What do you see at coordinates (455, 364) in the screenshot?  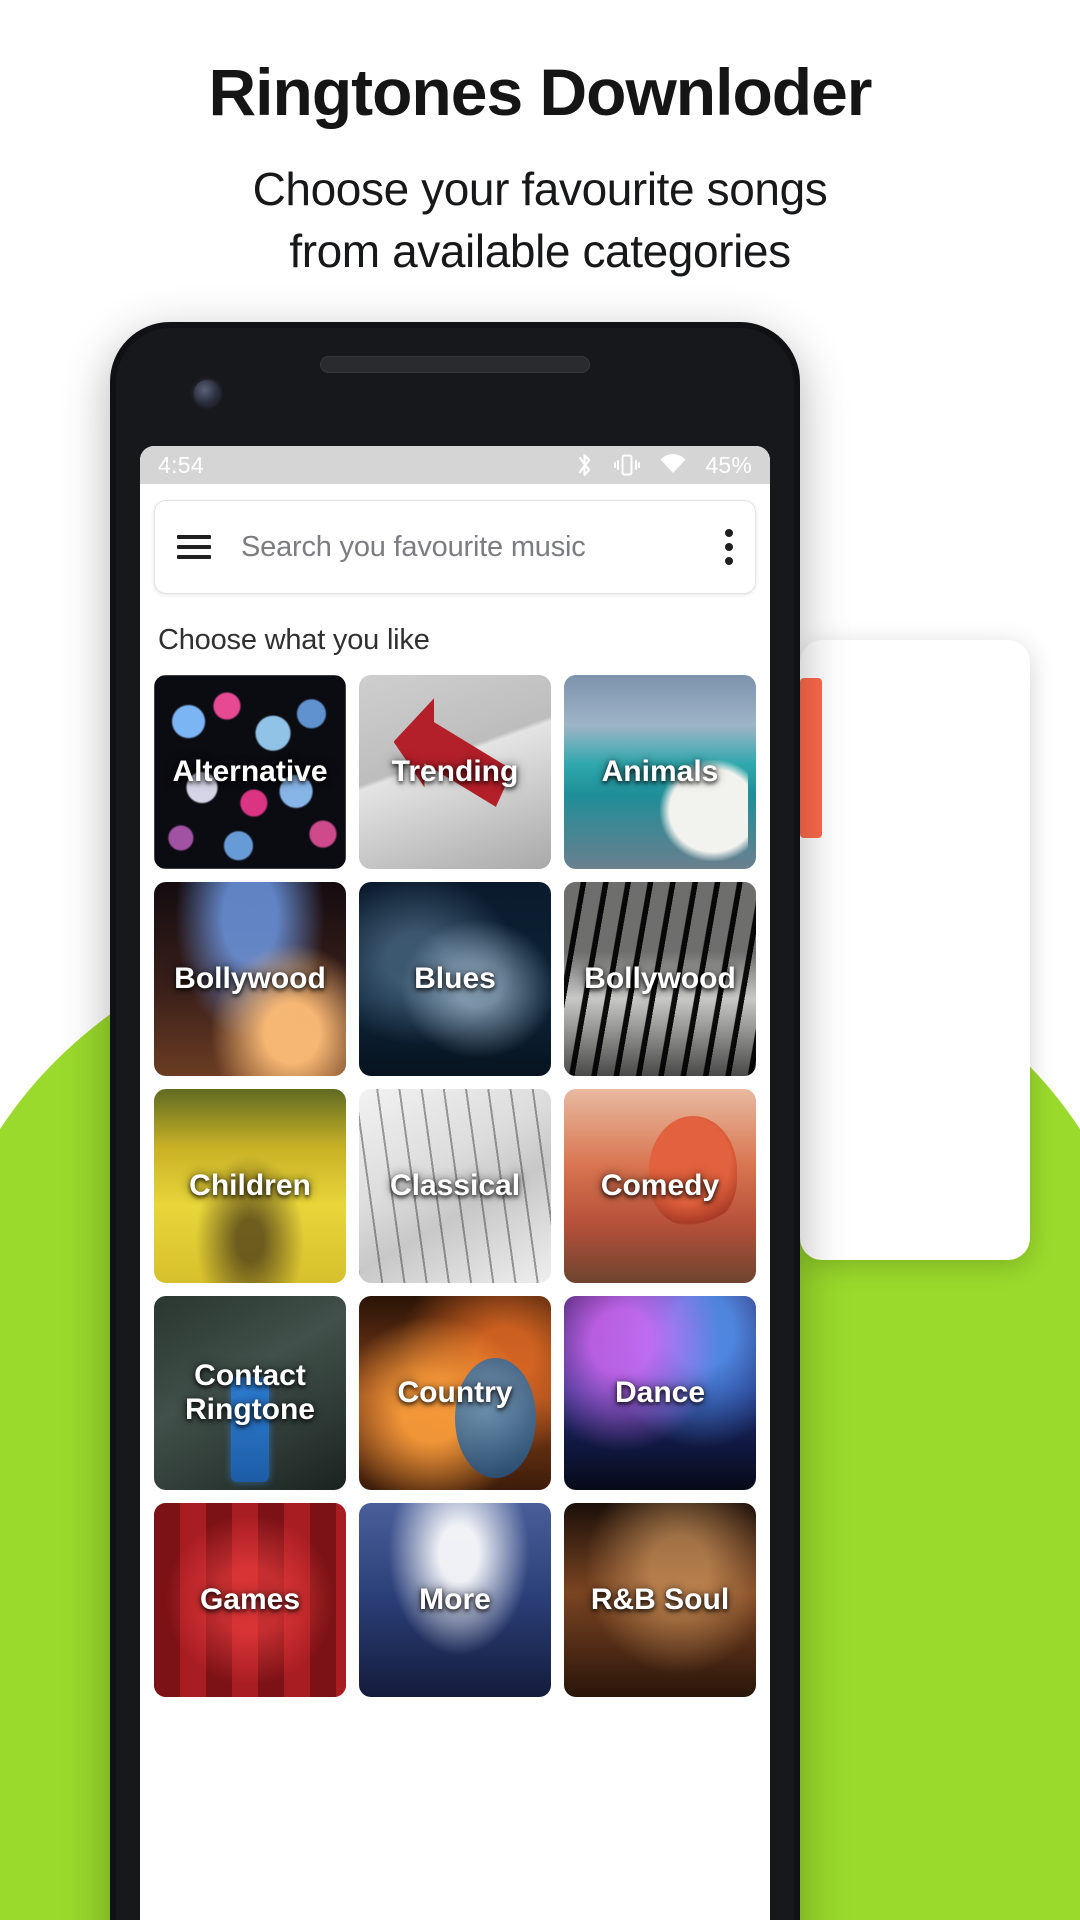 I see `earpiece-speaker` at bounding box center [455, 364].